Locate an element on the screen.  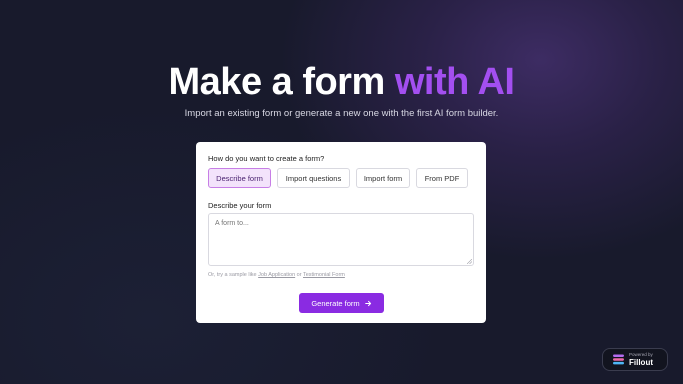
title-main: Make a form is located at coordinates (281, 82).